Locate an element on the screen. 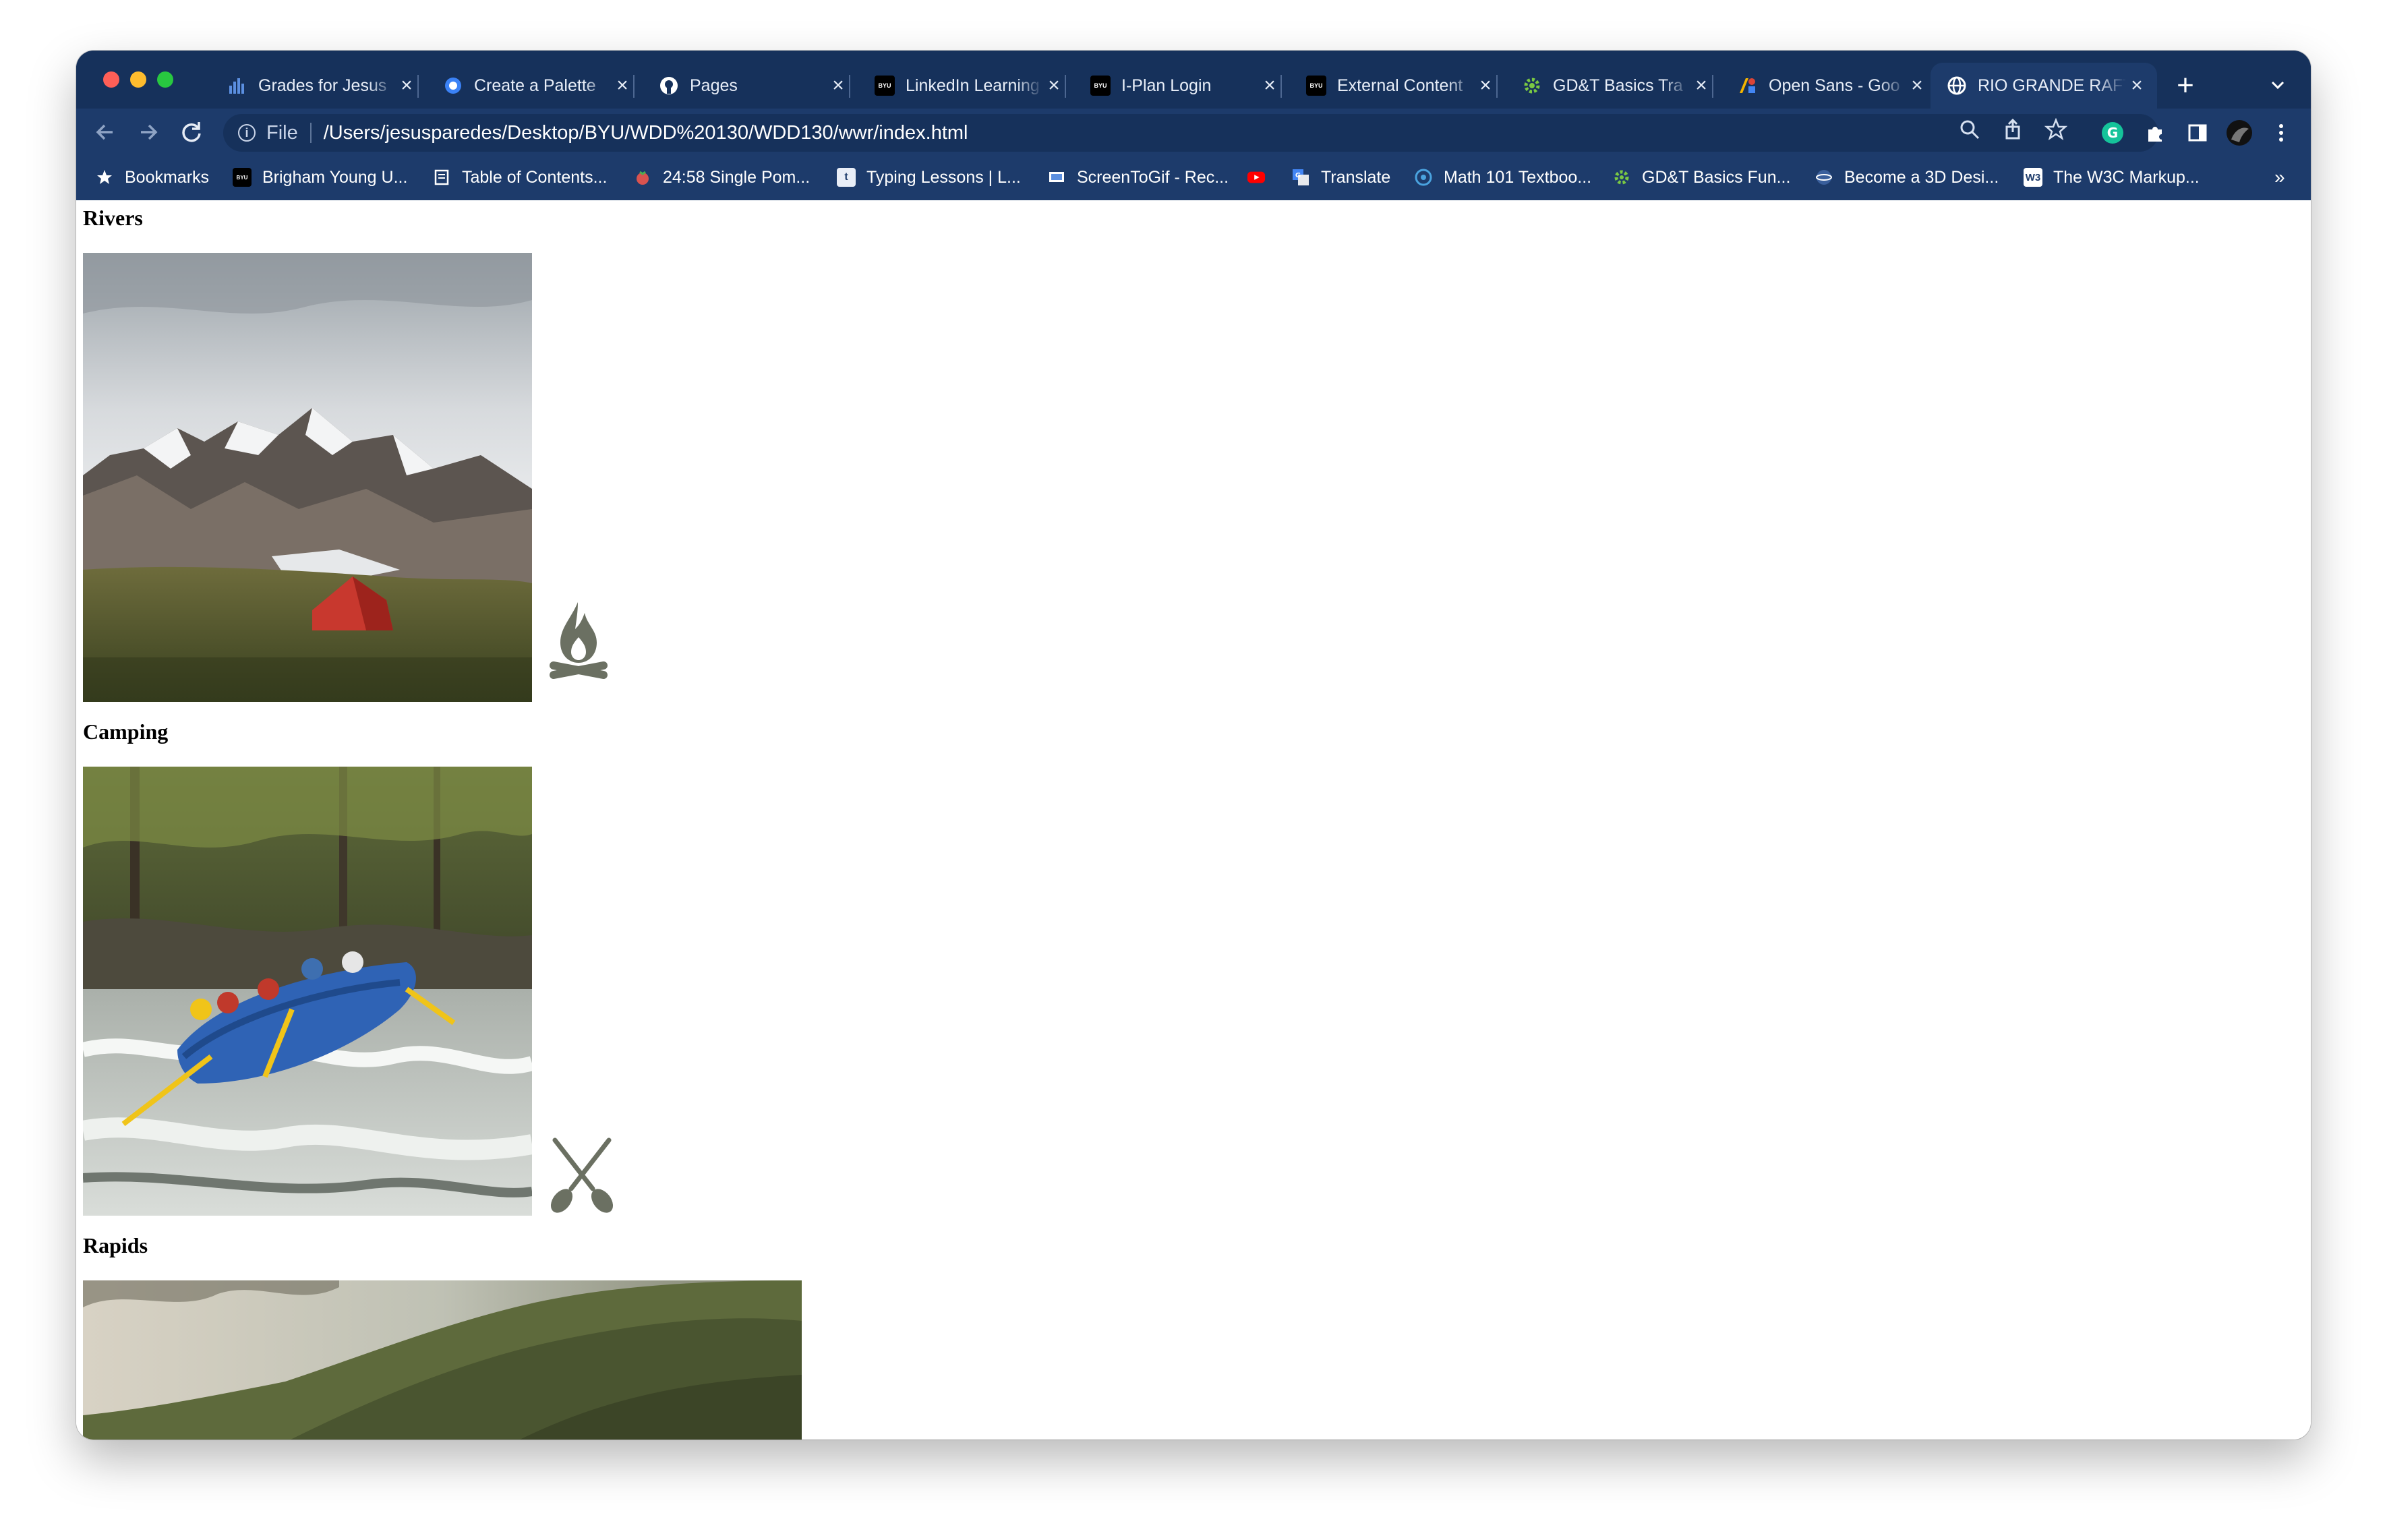  green-valley-photo is located at coordinates (443, 1360).